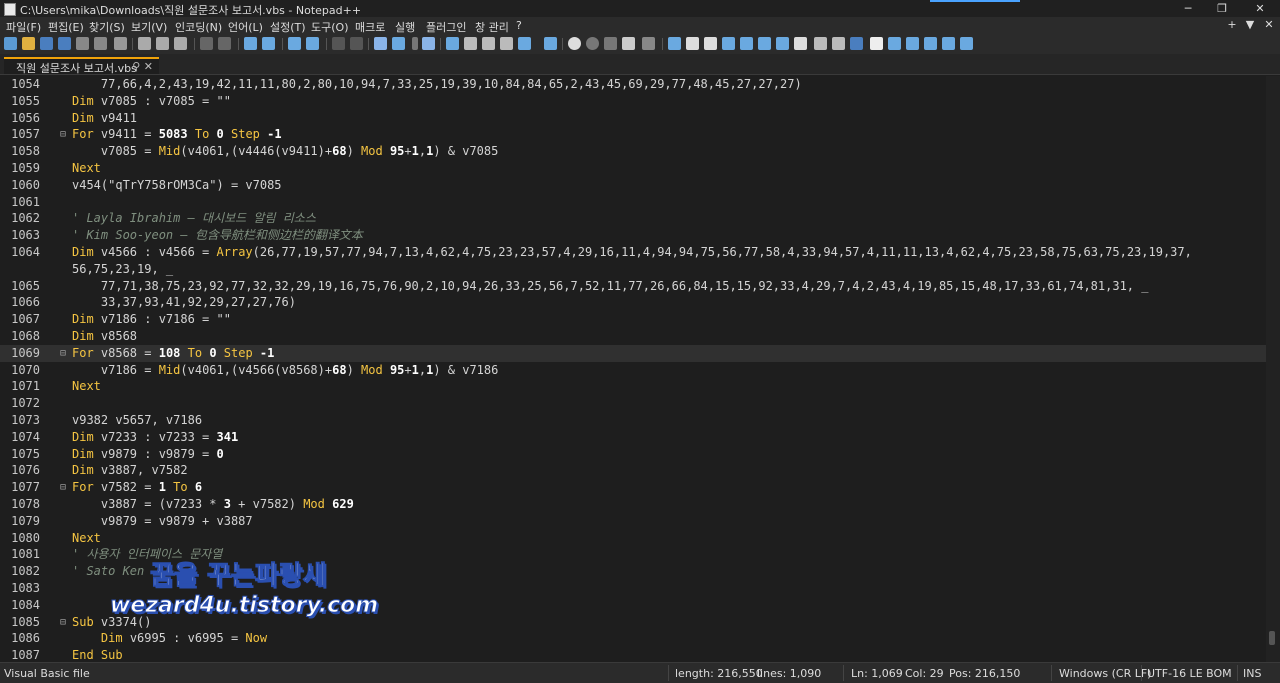  What do you see at coordinates (107, 27) in the screenshot?
I see `menu-search: 찾기(S)` at bounding box center [107, 27].